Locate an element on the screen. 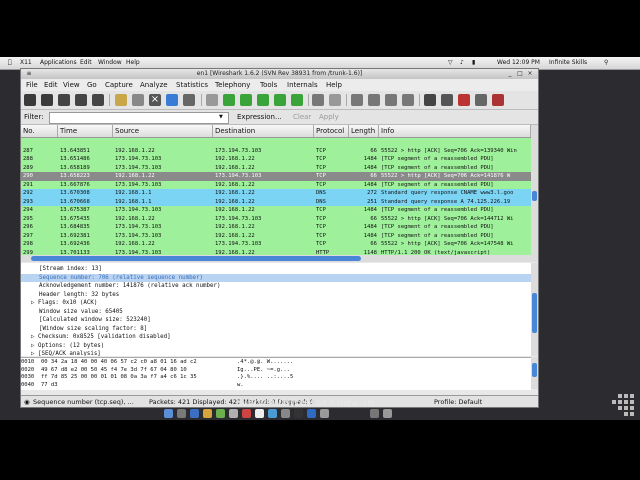 The width and height of the screenshot is (640, 480). find-packet-icon is located at coordinates (212, 100).